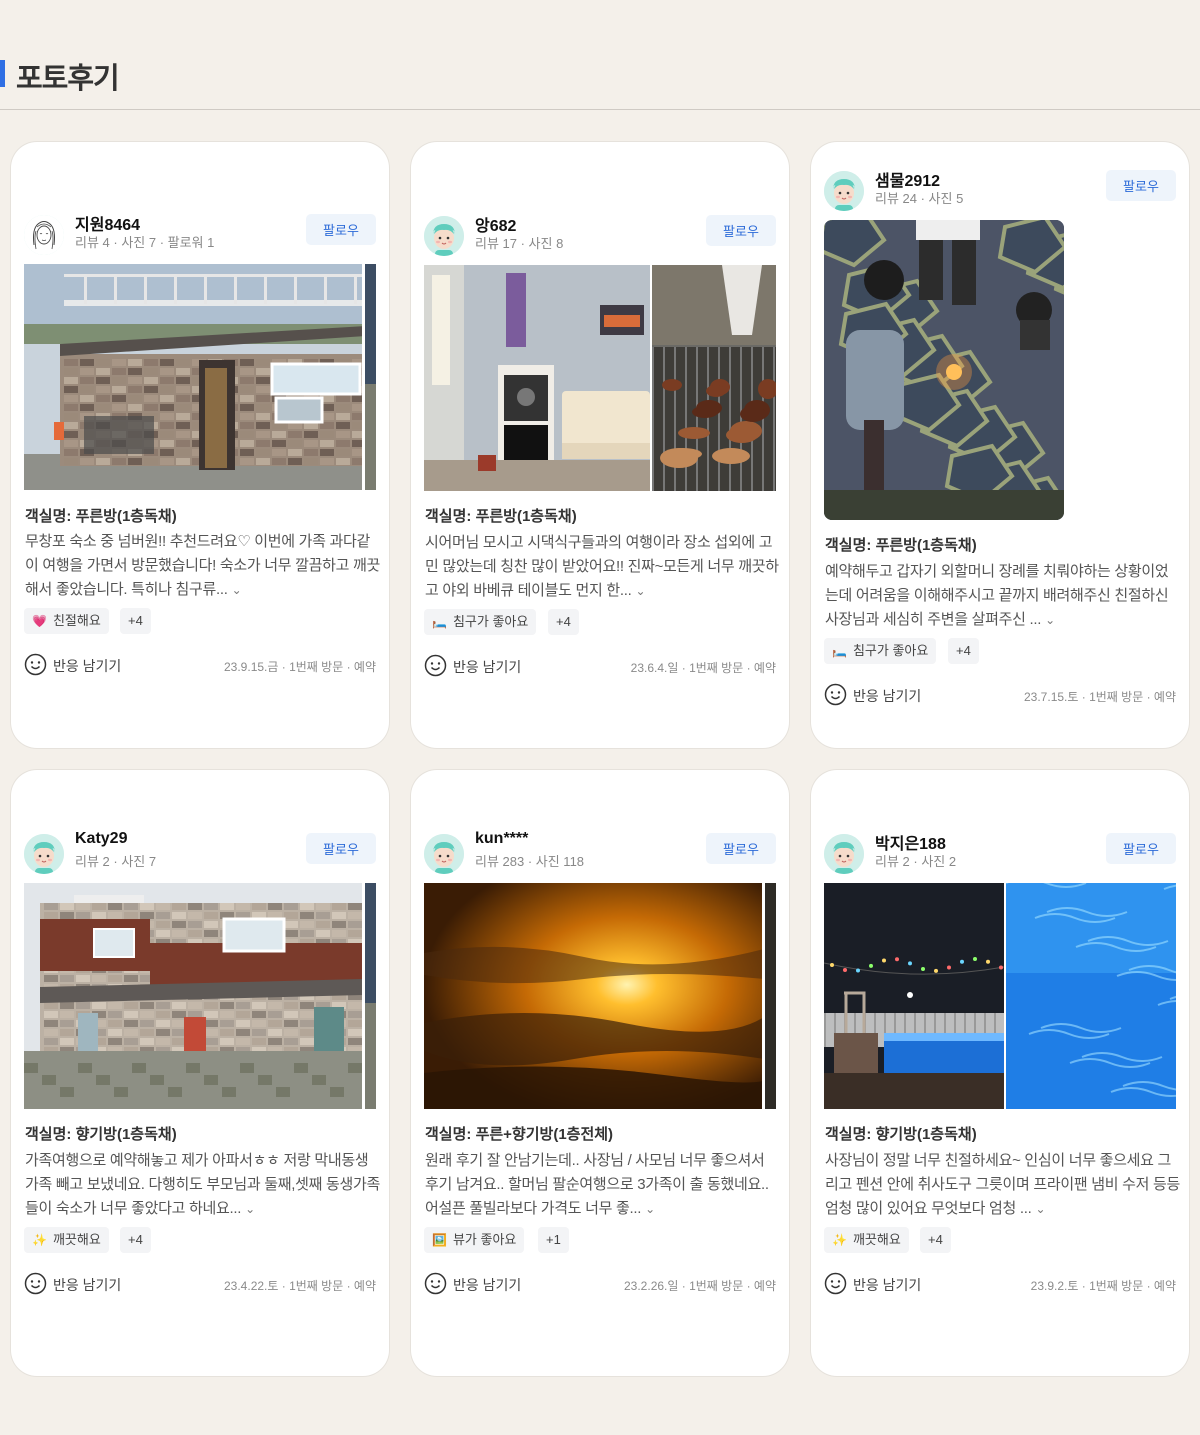 The height and width of the screenshot is (1435, 1200). What do you see at coordinates (1100, 697) in the screenshot?
I see `visit-meta: 23.7.15.토 · 1번째 방문 · 예약` at bounding box center [1100, 697].